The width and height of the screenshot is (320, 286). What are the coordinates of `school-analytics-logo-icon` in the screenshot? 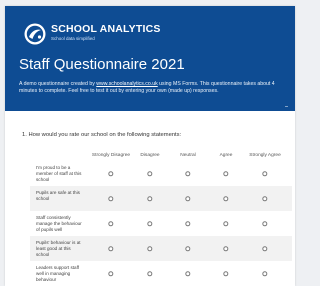 It's located at (35, 34).